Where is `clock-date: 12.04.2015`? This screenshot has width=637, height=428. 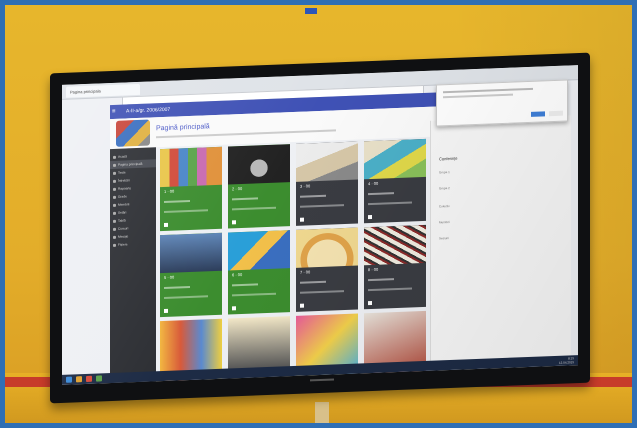
clock-date: 12.04.2015 is located at coordinates (566, 362).